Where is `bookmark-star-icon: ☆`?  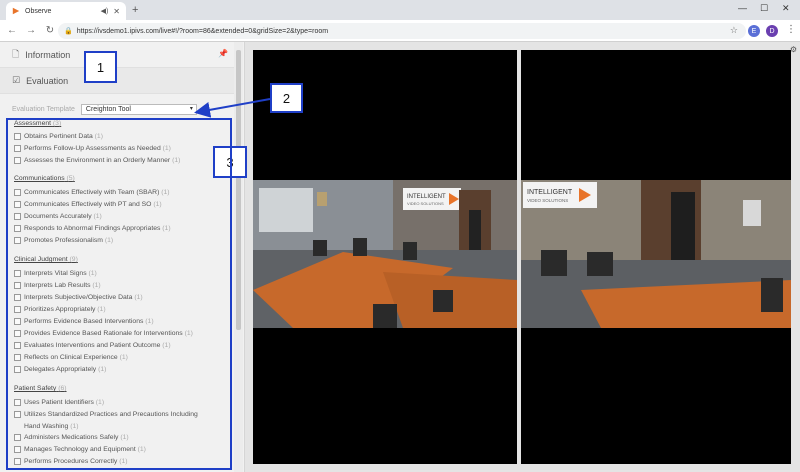
bookmark-star-icon: ☆ is located at coordinates (734, 30).